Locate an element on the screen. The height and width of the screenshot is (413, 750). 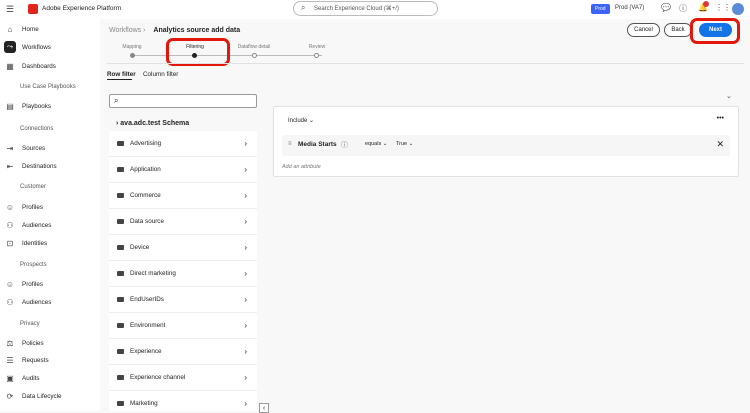
sidebar-item-playbooks: ▤ Playbooks is located at coordinates (25, 106).